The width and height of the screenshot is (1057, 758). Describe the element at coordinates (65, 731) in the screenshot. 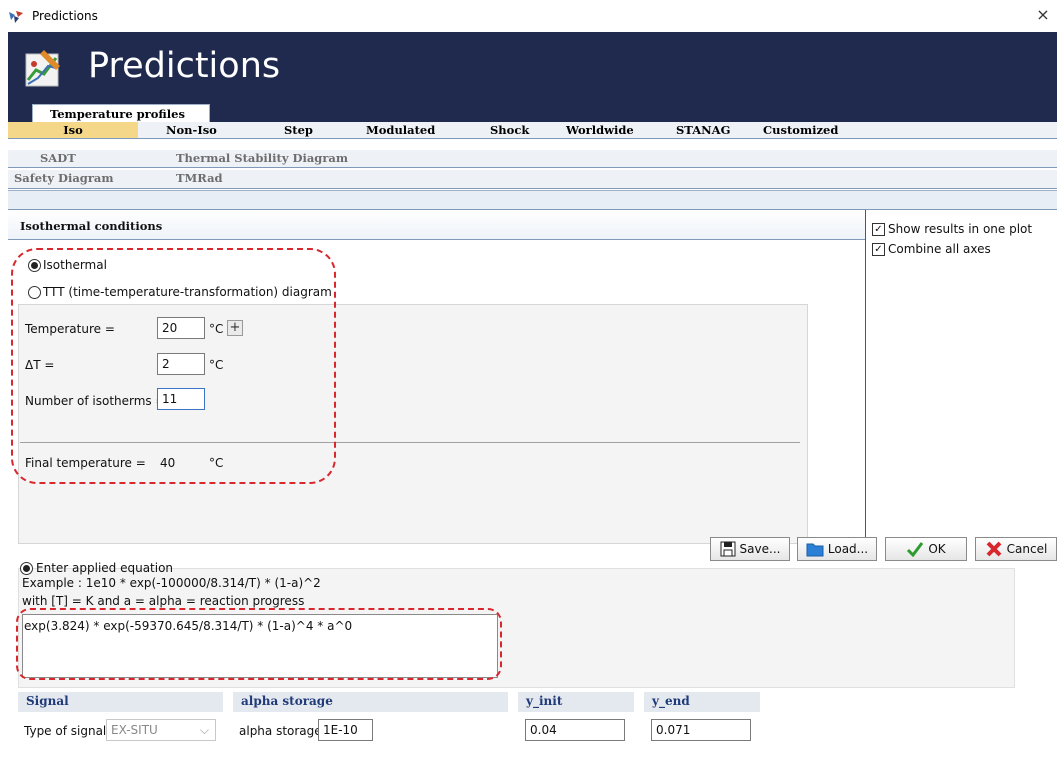

I see `signal-type-label: Type of signal` at that location.